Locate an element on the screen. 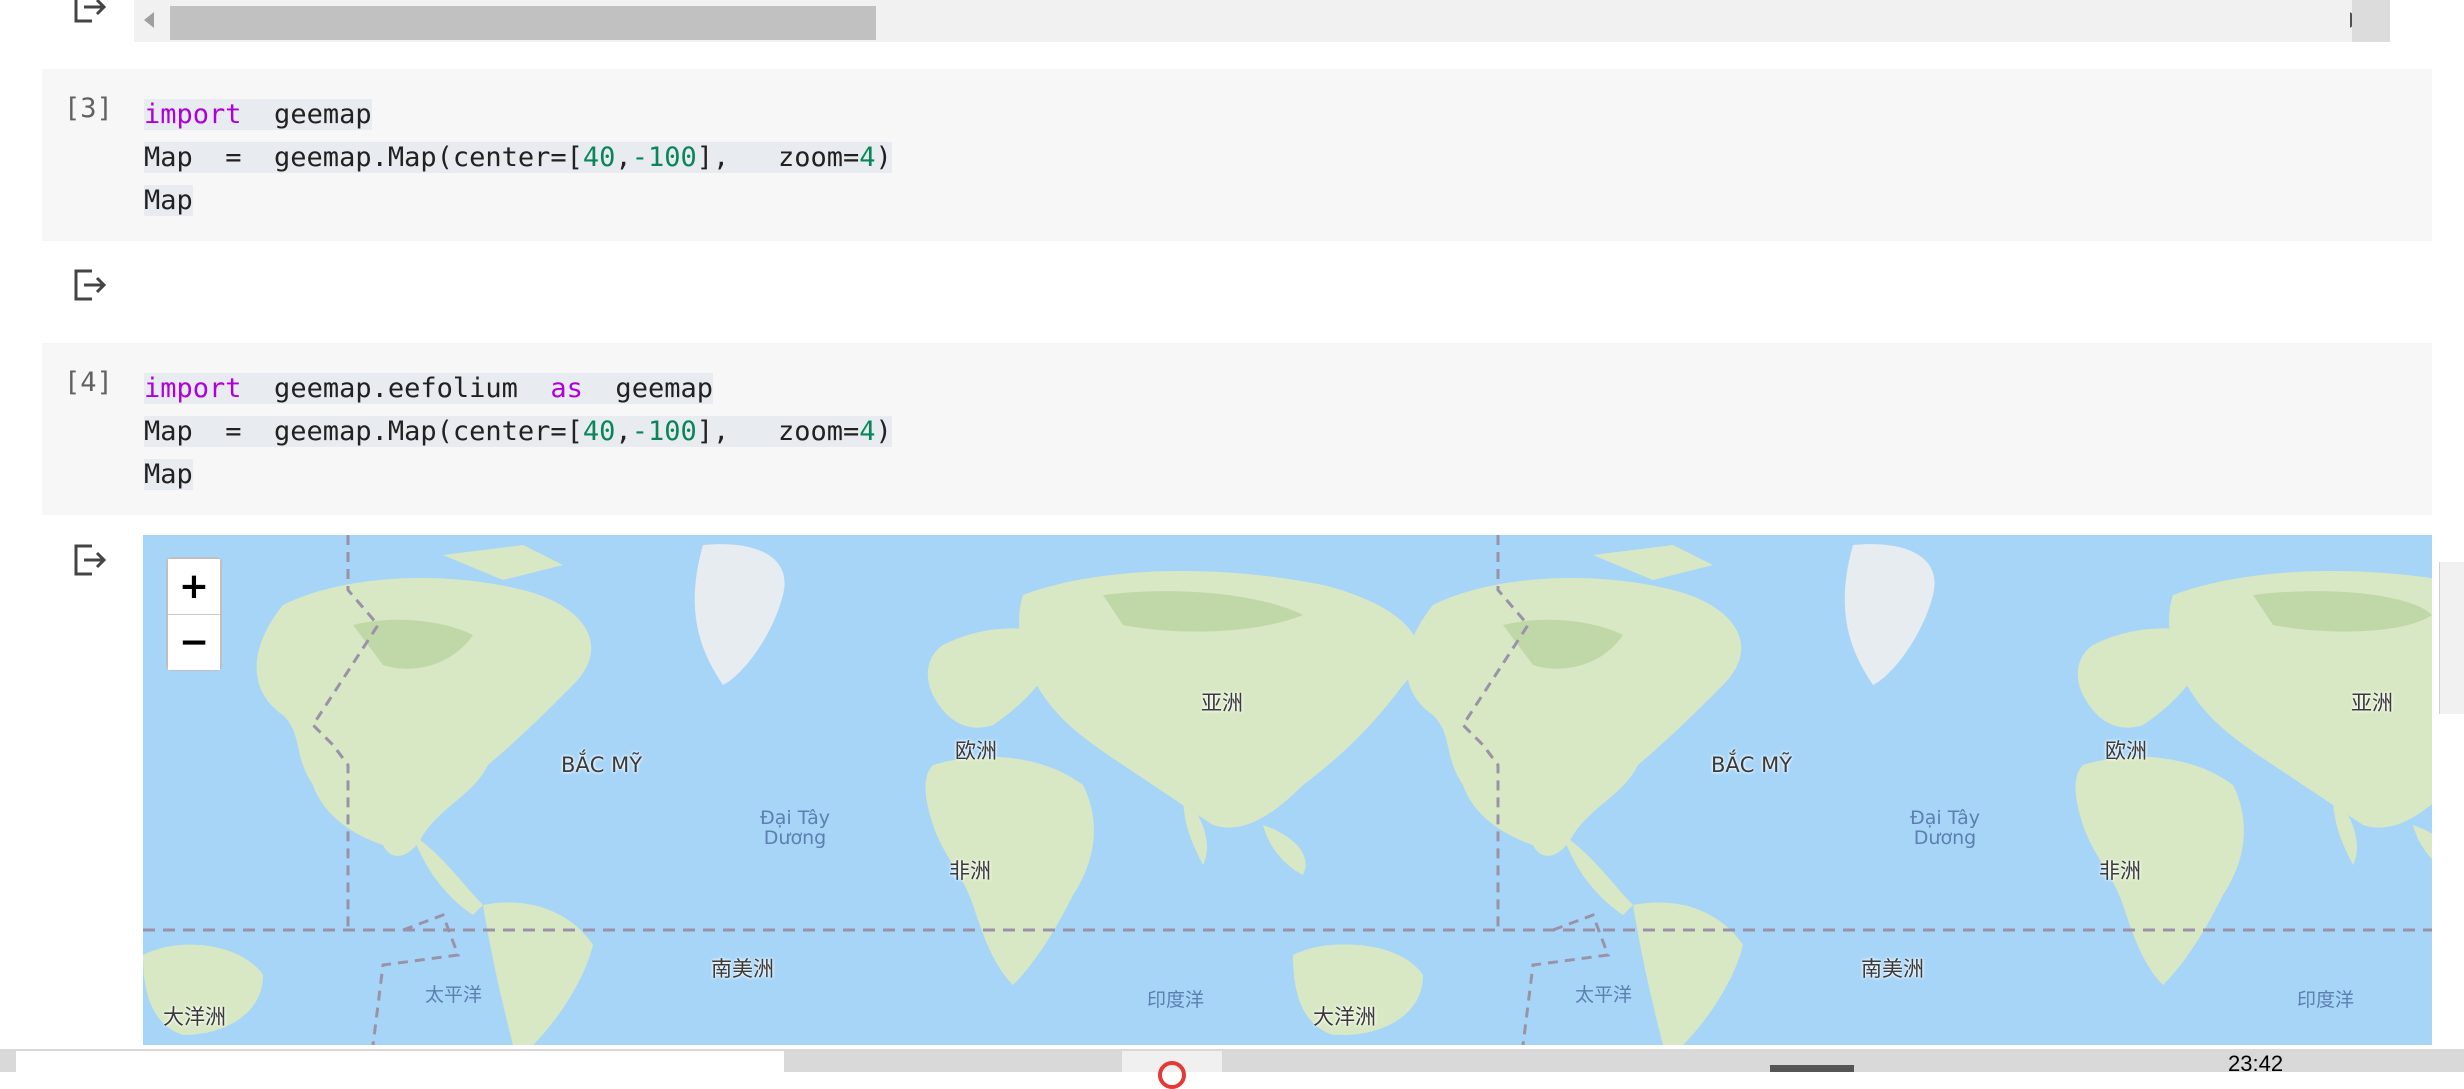 The height and width of the screenshot is (1089, 2464). taskbar: 23:42 is located at coordinates (1232, 1069).